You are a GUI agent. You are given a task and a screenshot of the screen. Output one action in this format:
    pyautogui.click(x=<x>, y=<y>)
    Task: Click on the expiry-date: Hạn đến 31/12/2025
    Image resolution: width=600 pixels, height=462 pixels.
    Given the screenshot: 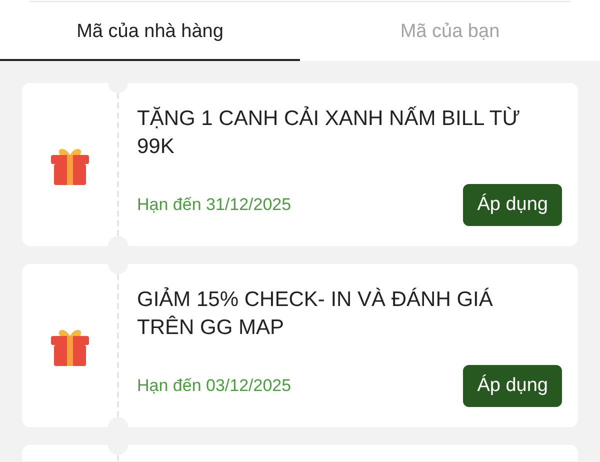 What is the action you would take?
    pyautogui.click(x=214, y=205)
    